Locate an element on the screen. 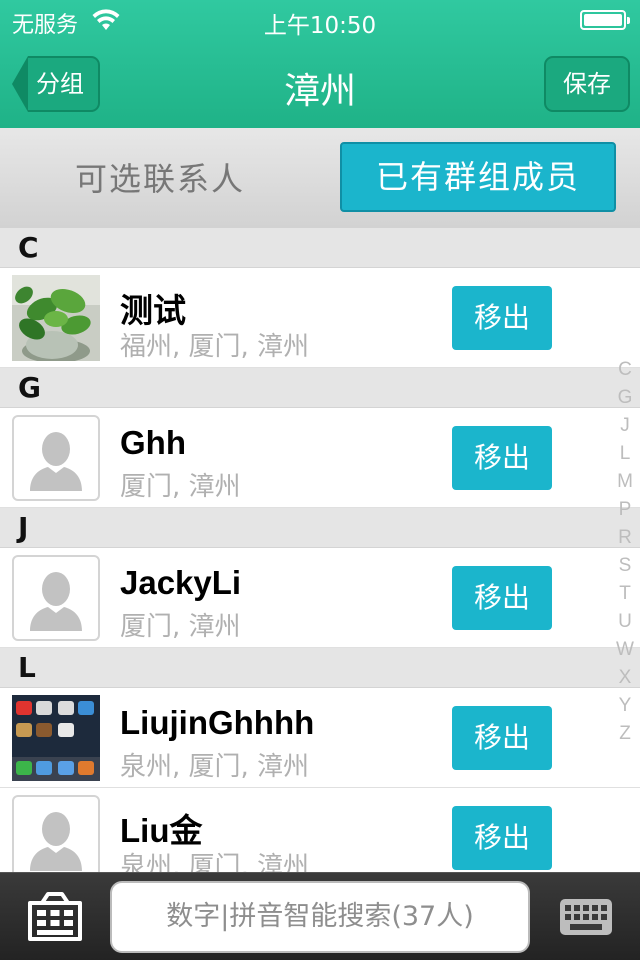 This screenshot has height=960, width=640. index-letter: W is located at coordinates (625, 650).